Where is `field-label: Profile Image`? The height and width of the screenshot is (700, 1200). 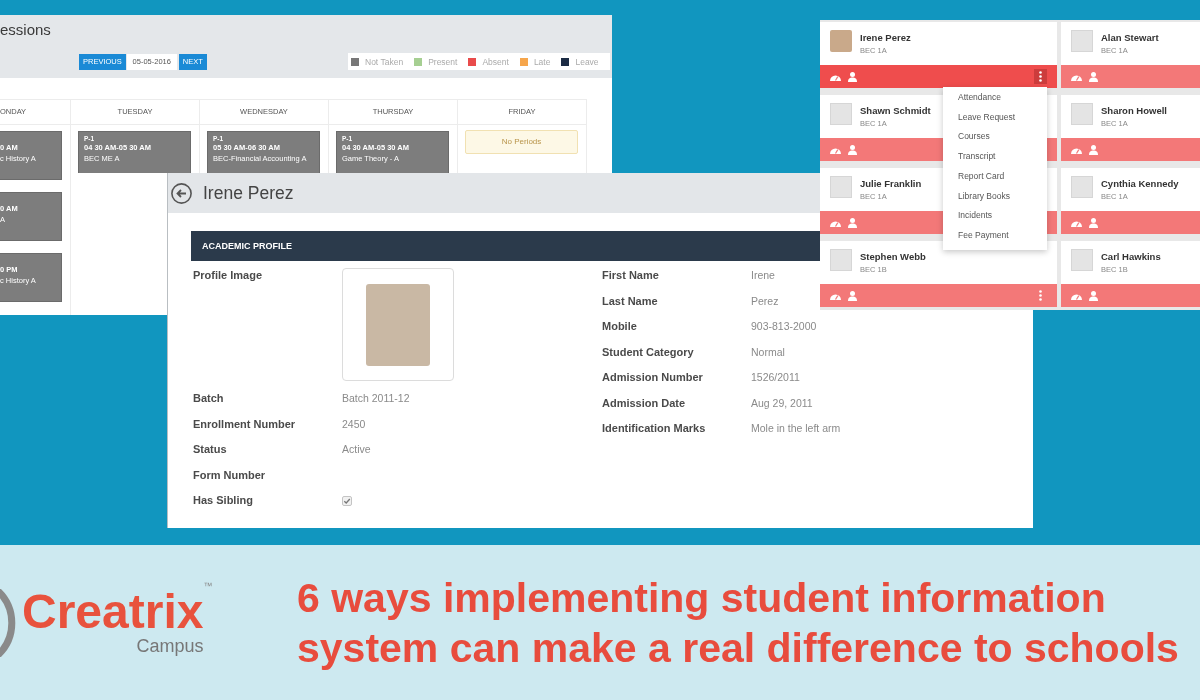
field-label: Profile Image is located at coordinates (228, 275).